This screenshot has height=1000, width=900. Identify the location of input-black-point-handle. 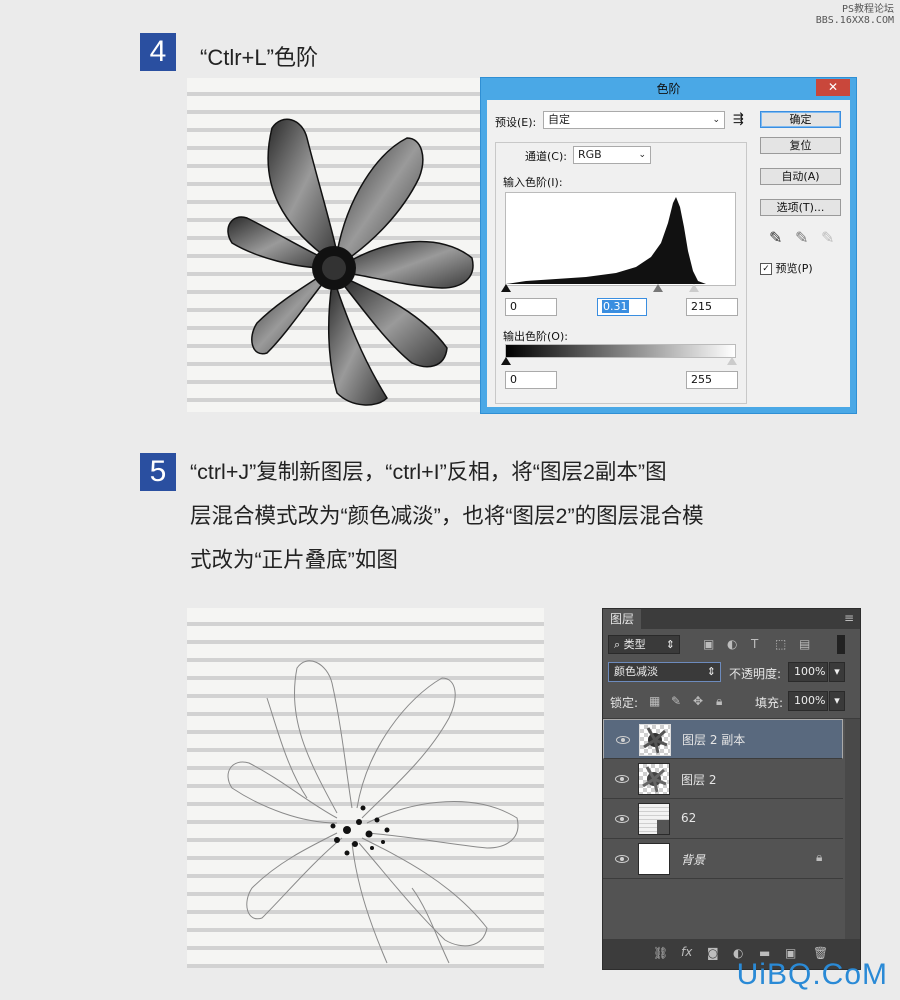
(506, 288).